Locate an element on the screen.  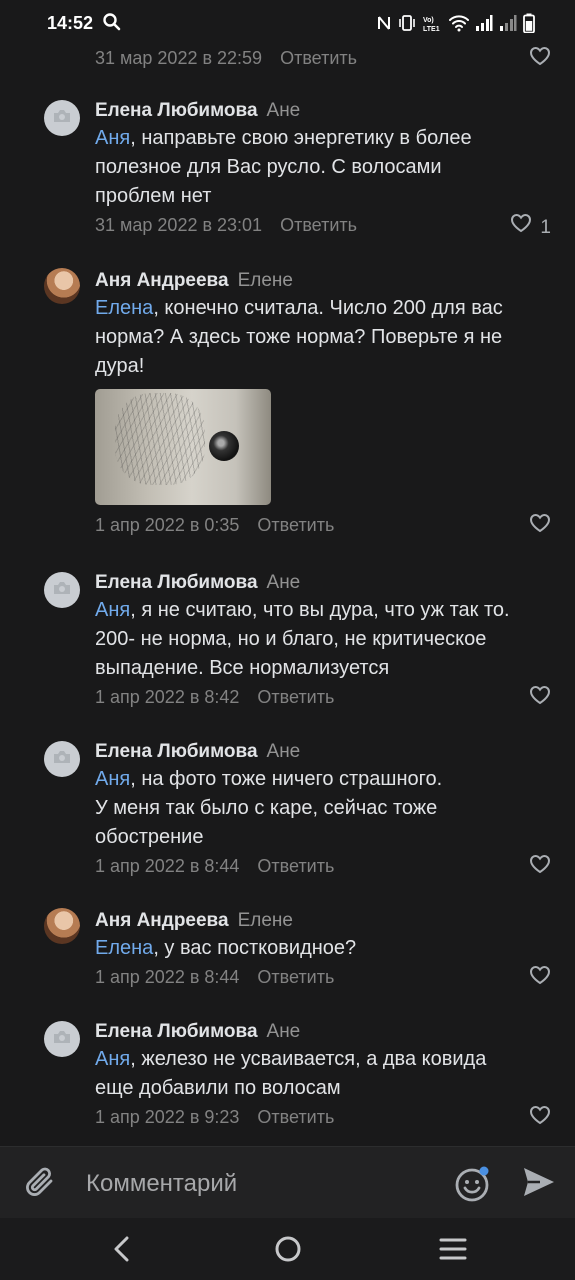
comment-text: Елена, у вас постковидное? is located at coordinates (323, 948).